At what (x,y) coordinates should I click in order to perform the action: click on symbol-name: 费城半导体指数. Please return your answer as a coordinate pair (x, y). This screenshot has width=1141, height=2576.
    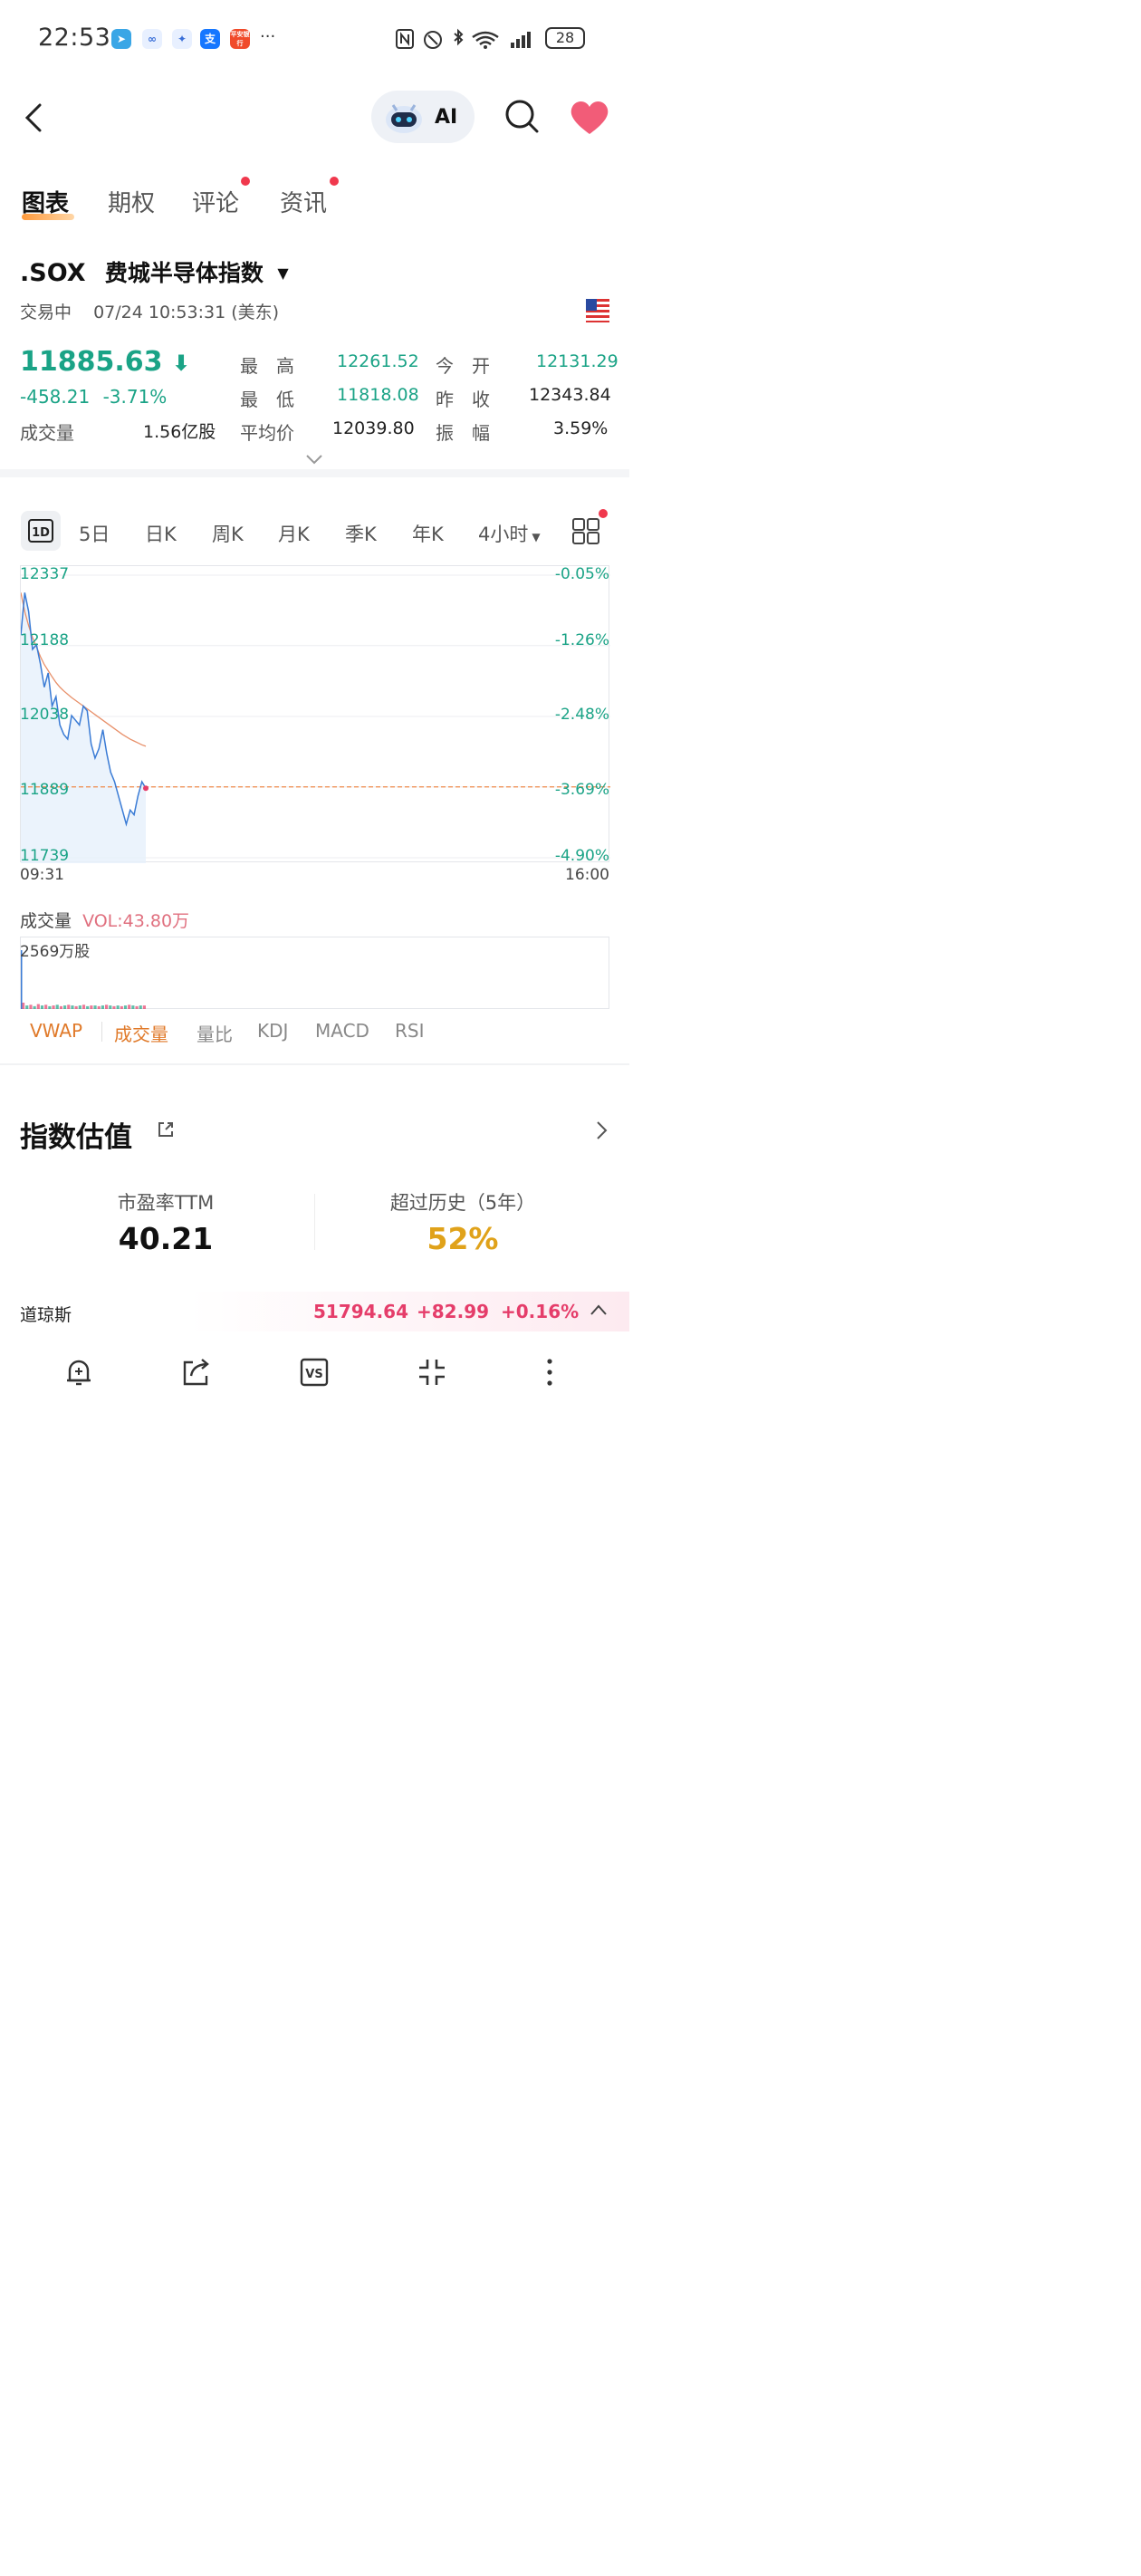
    Looking at the image, I should click on (184, 273).